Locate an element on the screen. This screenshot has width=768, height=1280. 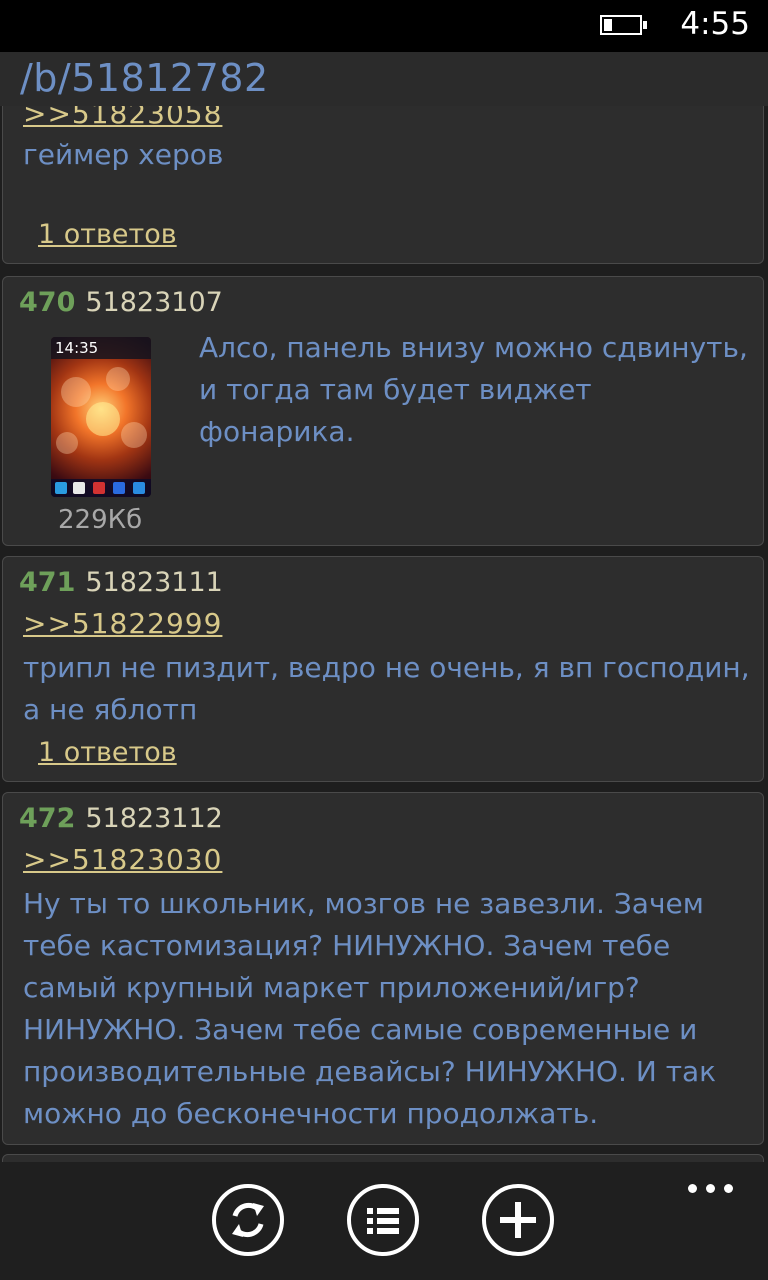
post-id: 51823111 is located at coordinates (154, 582).